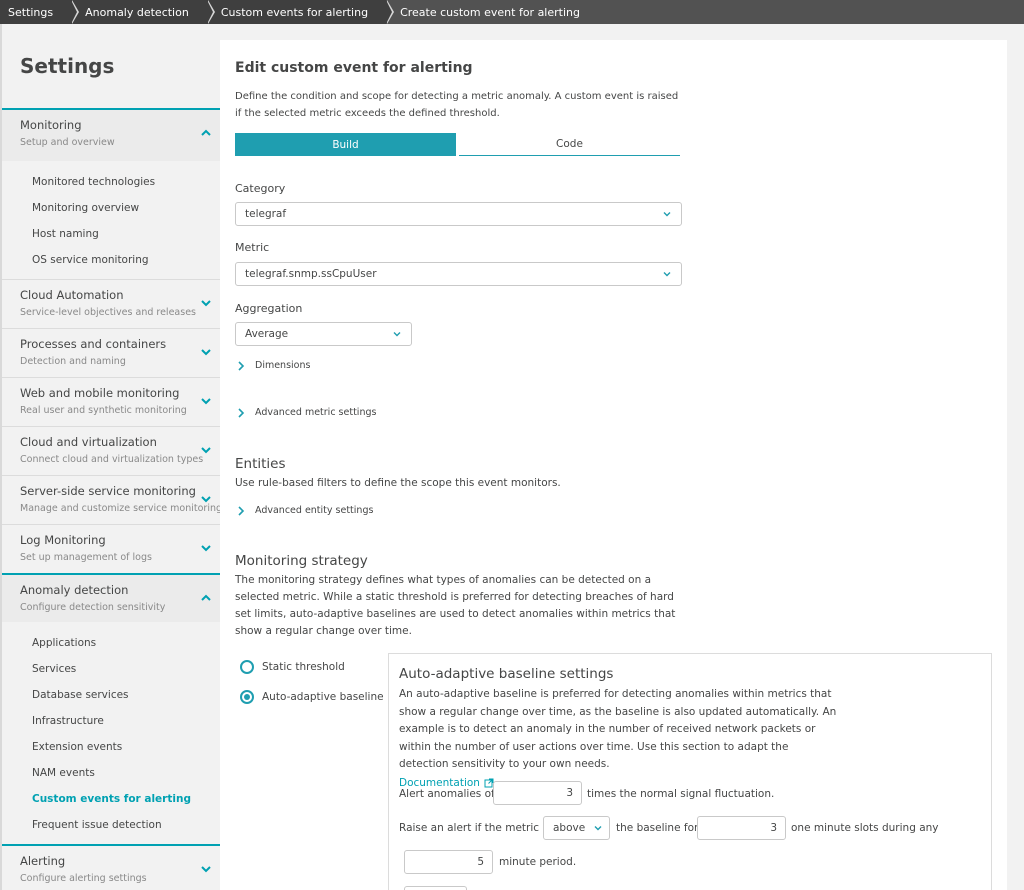 The image size is (1024, 890). What do you see at coordinates (86, 557) in the screenshot?
I see `section-subtitle: Set up management of logs` at bounding box center [86, 557].